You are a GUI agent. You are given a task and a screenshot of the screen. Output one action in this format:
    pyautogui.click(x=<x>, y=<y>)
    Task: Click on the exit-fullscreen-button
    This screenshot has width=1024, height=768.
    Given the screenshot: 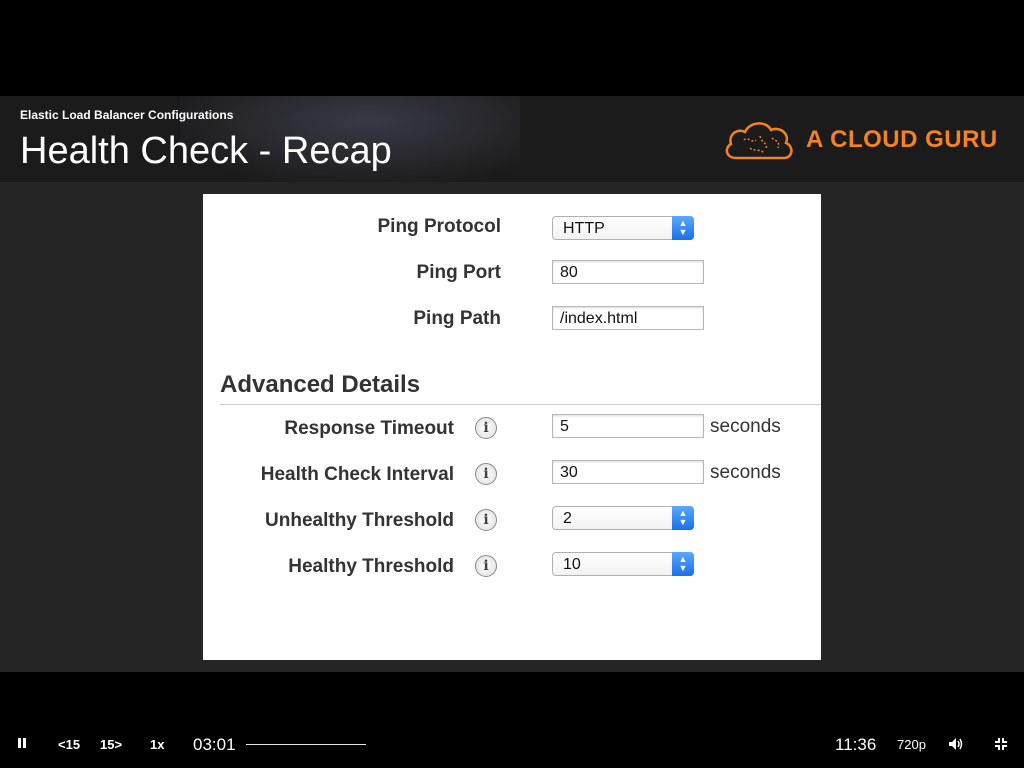 What is the action you would take?
    pyautogui.click(x=1001, y=744)
    